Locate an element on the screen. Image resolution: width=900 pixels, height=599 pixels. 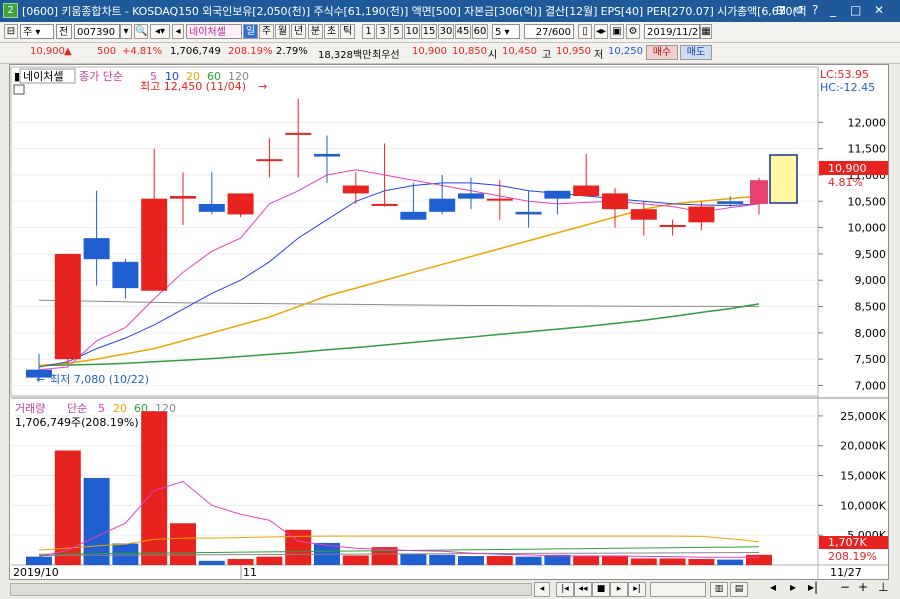
zoom-out-icon: − is located at coordinates (845, 587).